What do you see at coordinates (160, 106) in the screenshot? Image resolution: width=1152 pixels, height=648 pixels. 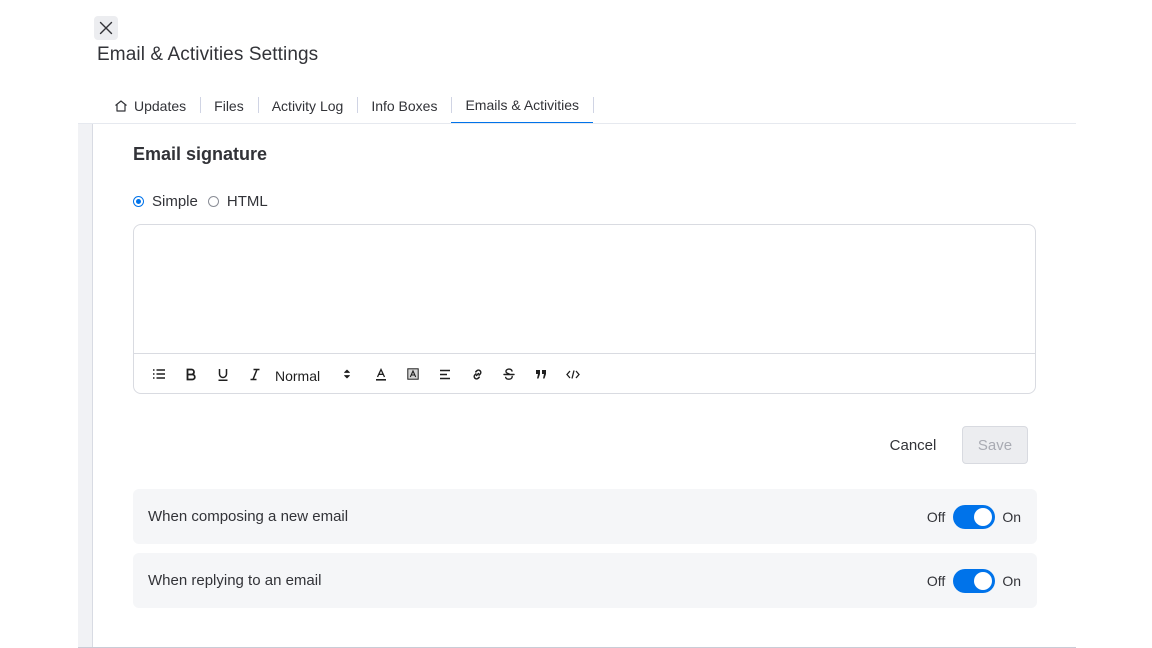 I see `tab-label: Updates` at bounding box center [160, 106].